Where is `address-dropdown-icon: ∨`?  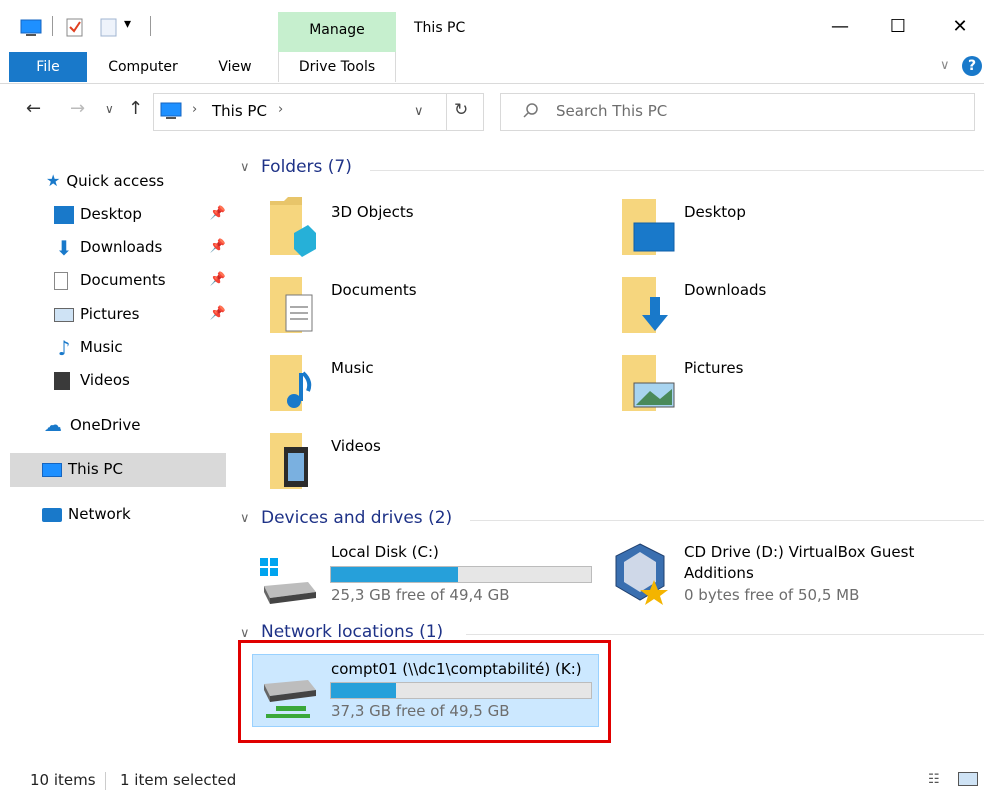 address-dropdown-icon: ∨ is located at coordinates (419, 111).